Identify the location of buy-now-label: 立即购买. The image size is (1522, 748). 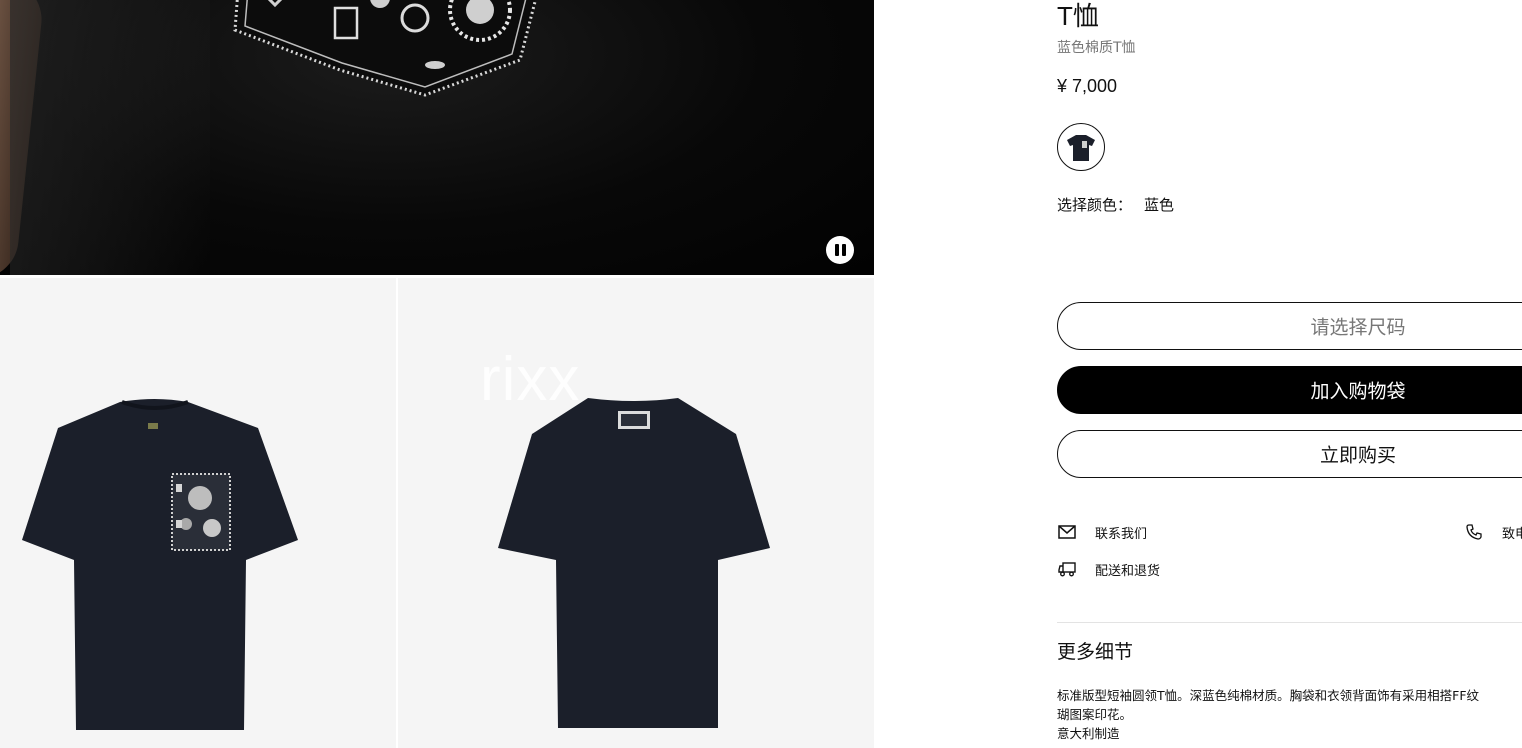
(1357, 455).